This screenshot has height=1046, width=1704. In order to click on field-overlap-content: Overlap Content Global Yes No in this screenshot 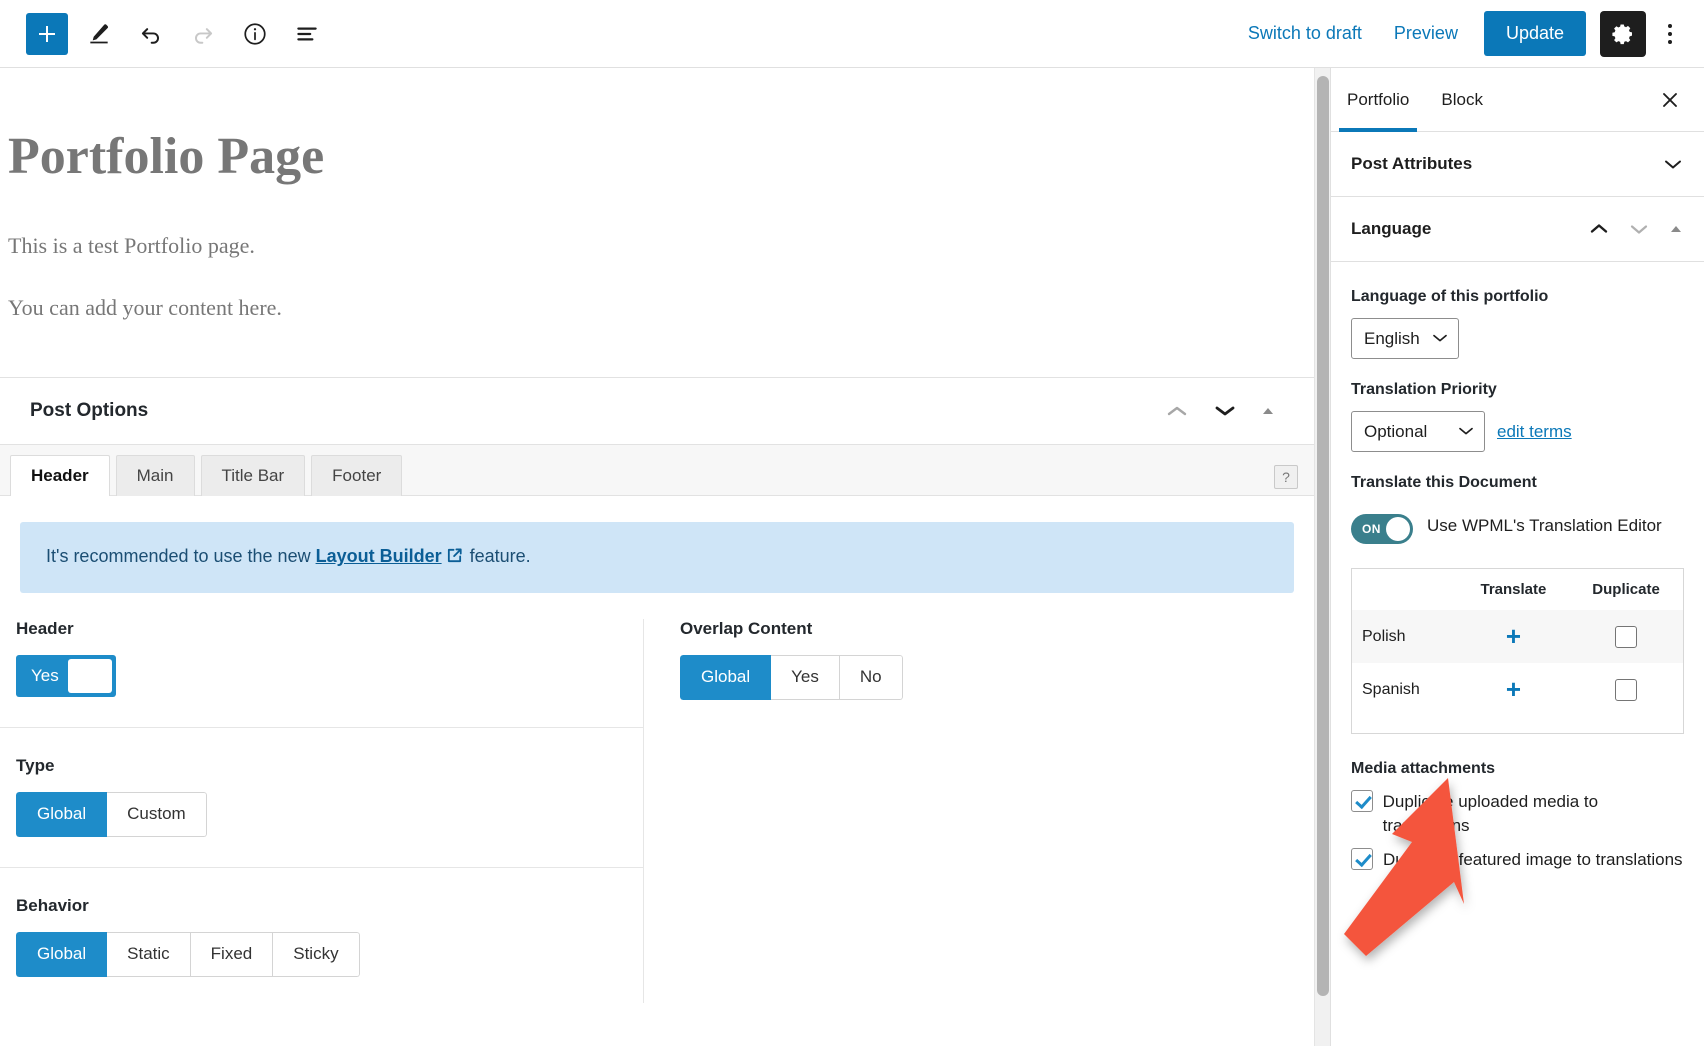, I will do `click(989, 672)`.